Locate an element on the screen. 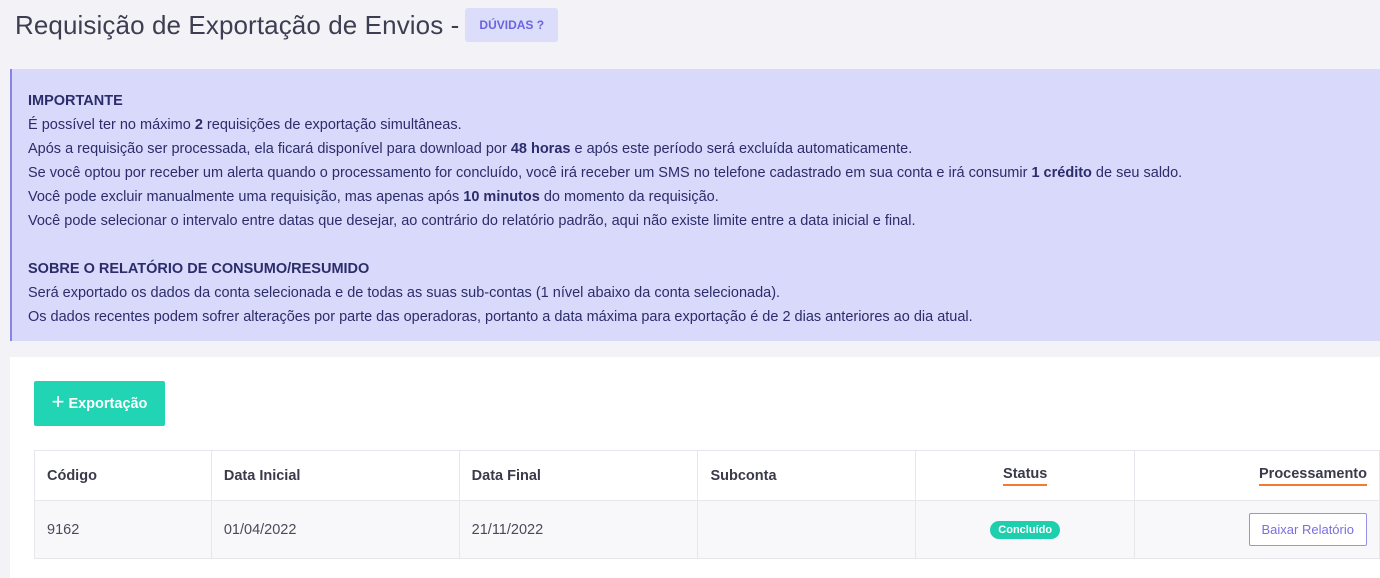 The image size is (1380, 578). column-header-status: Status is located at coordinates (1025, 475).